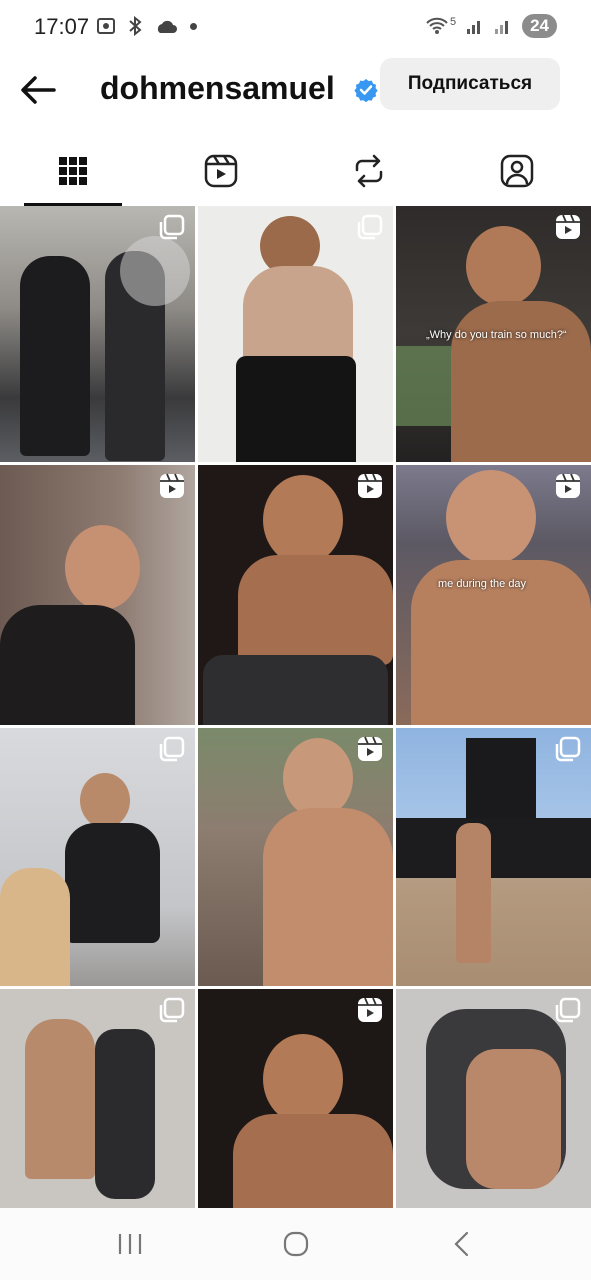 The height and width of the screenshot is (1280, 591). Describe the element at coordinates (295, 28) in the screenshot. I see `status-bar: 17:07 5 24` at that location.